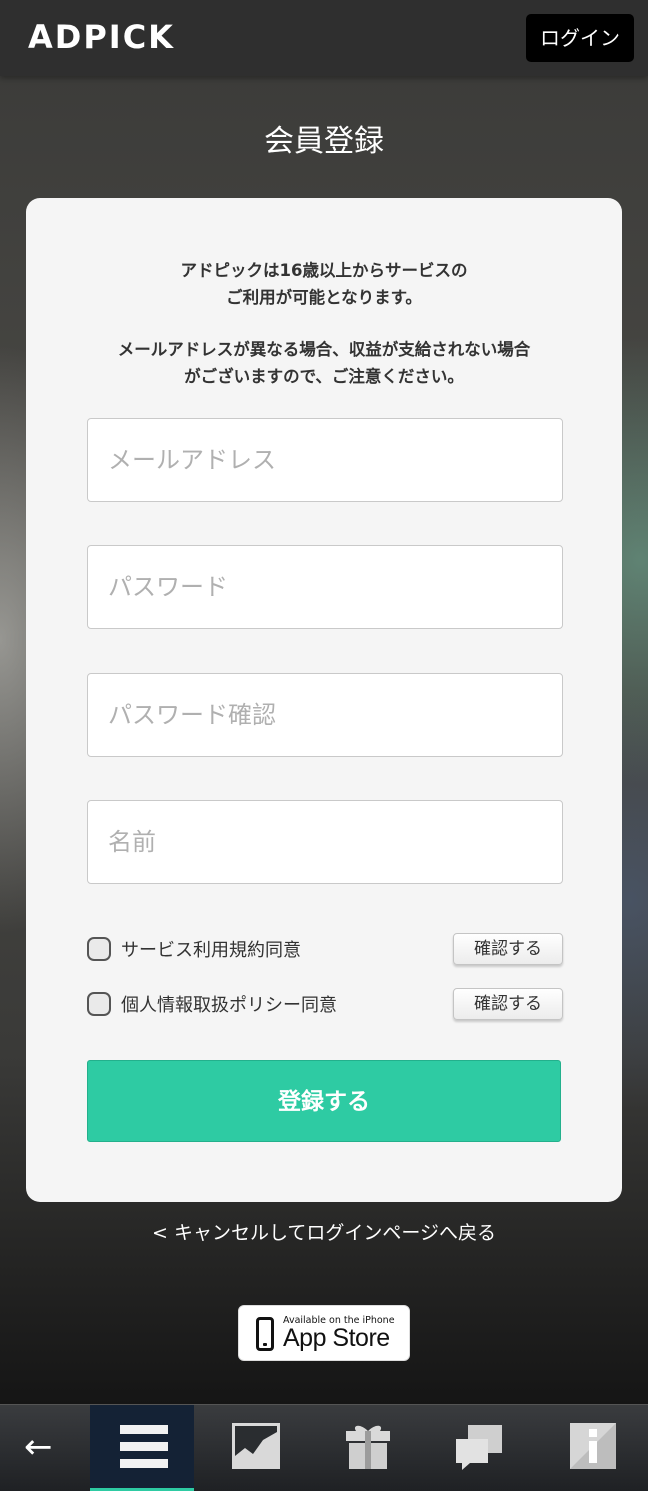 The width and height of the screenshot is (648, 1491). Describe the element at coordinates (99, 949) in the screenshot. I see `terms-checkbox` at that location.